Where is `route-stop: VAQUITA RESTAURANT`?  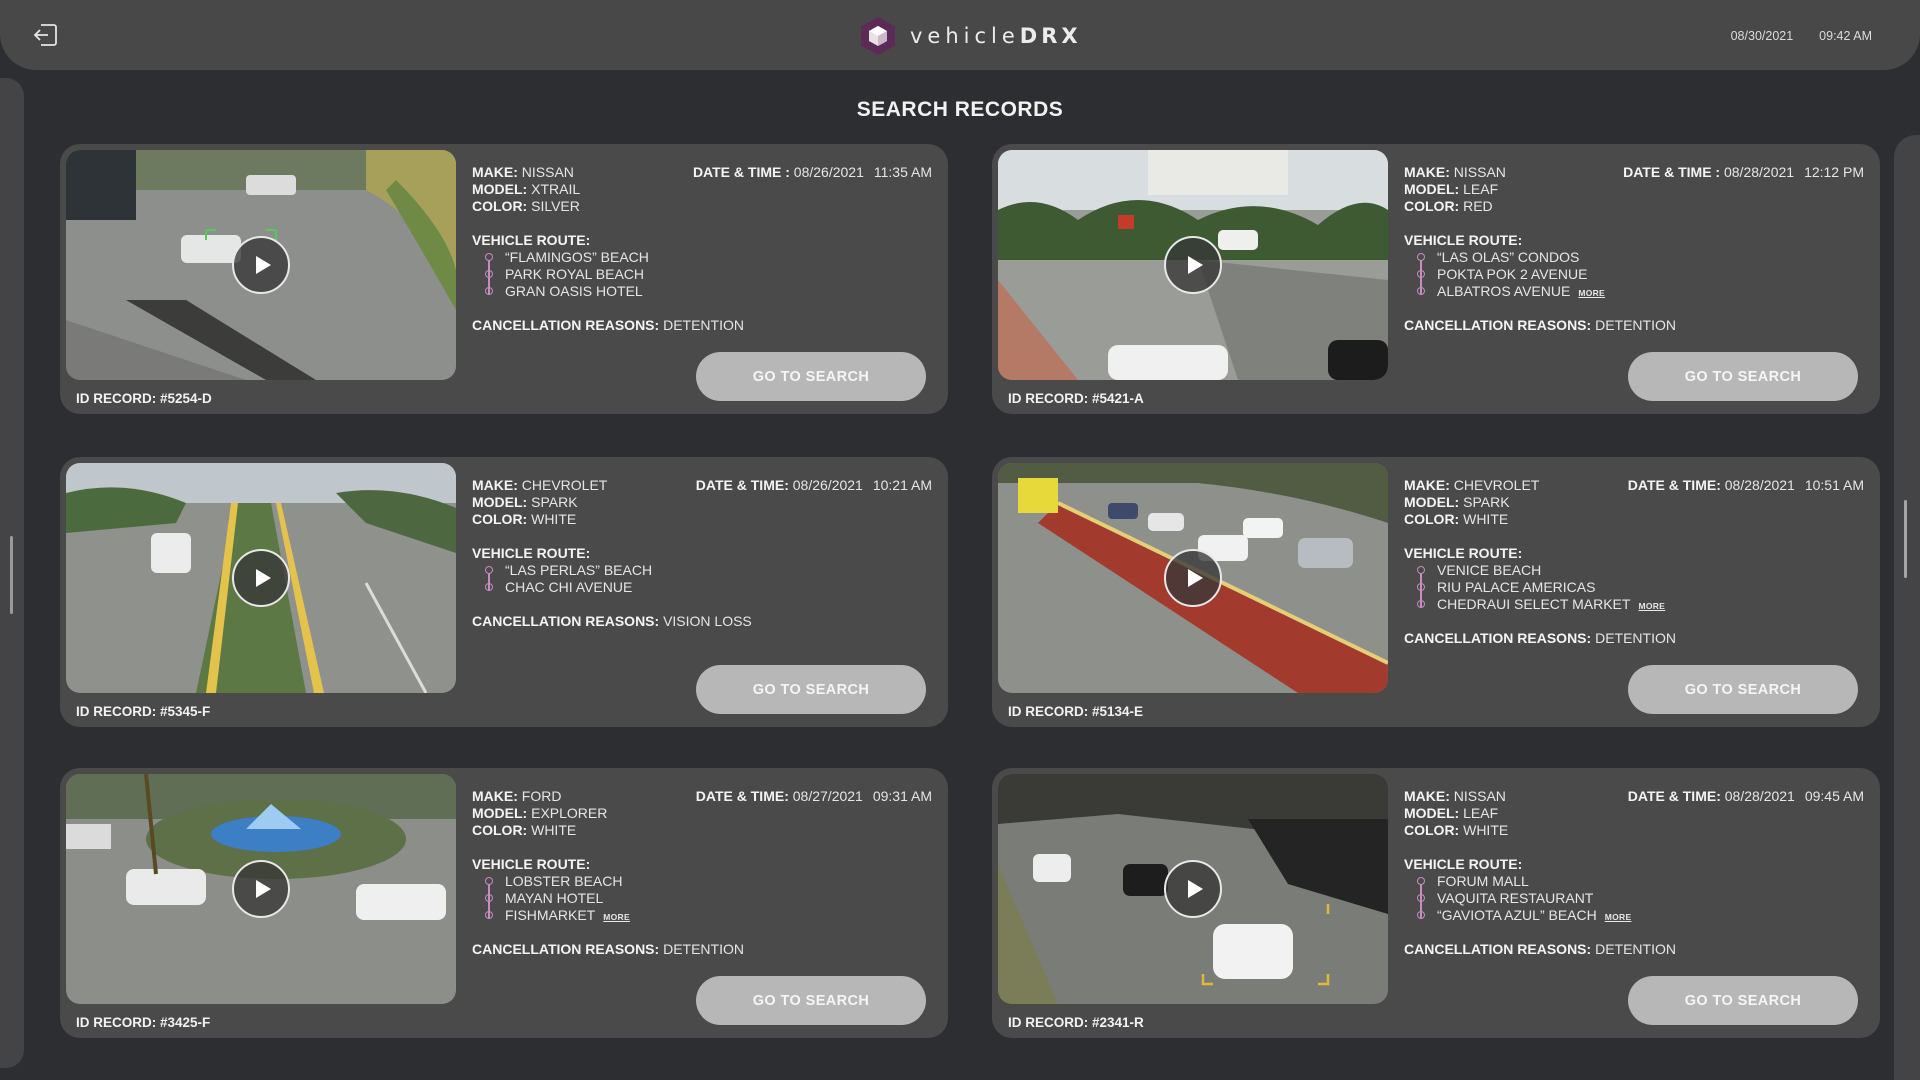
route-stop: VAQUITA RESTAURANT is located at coordinates (1640, 898).